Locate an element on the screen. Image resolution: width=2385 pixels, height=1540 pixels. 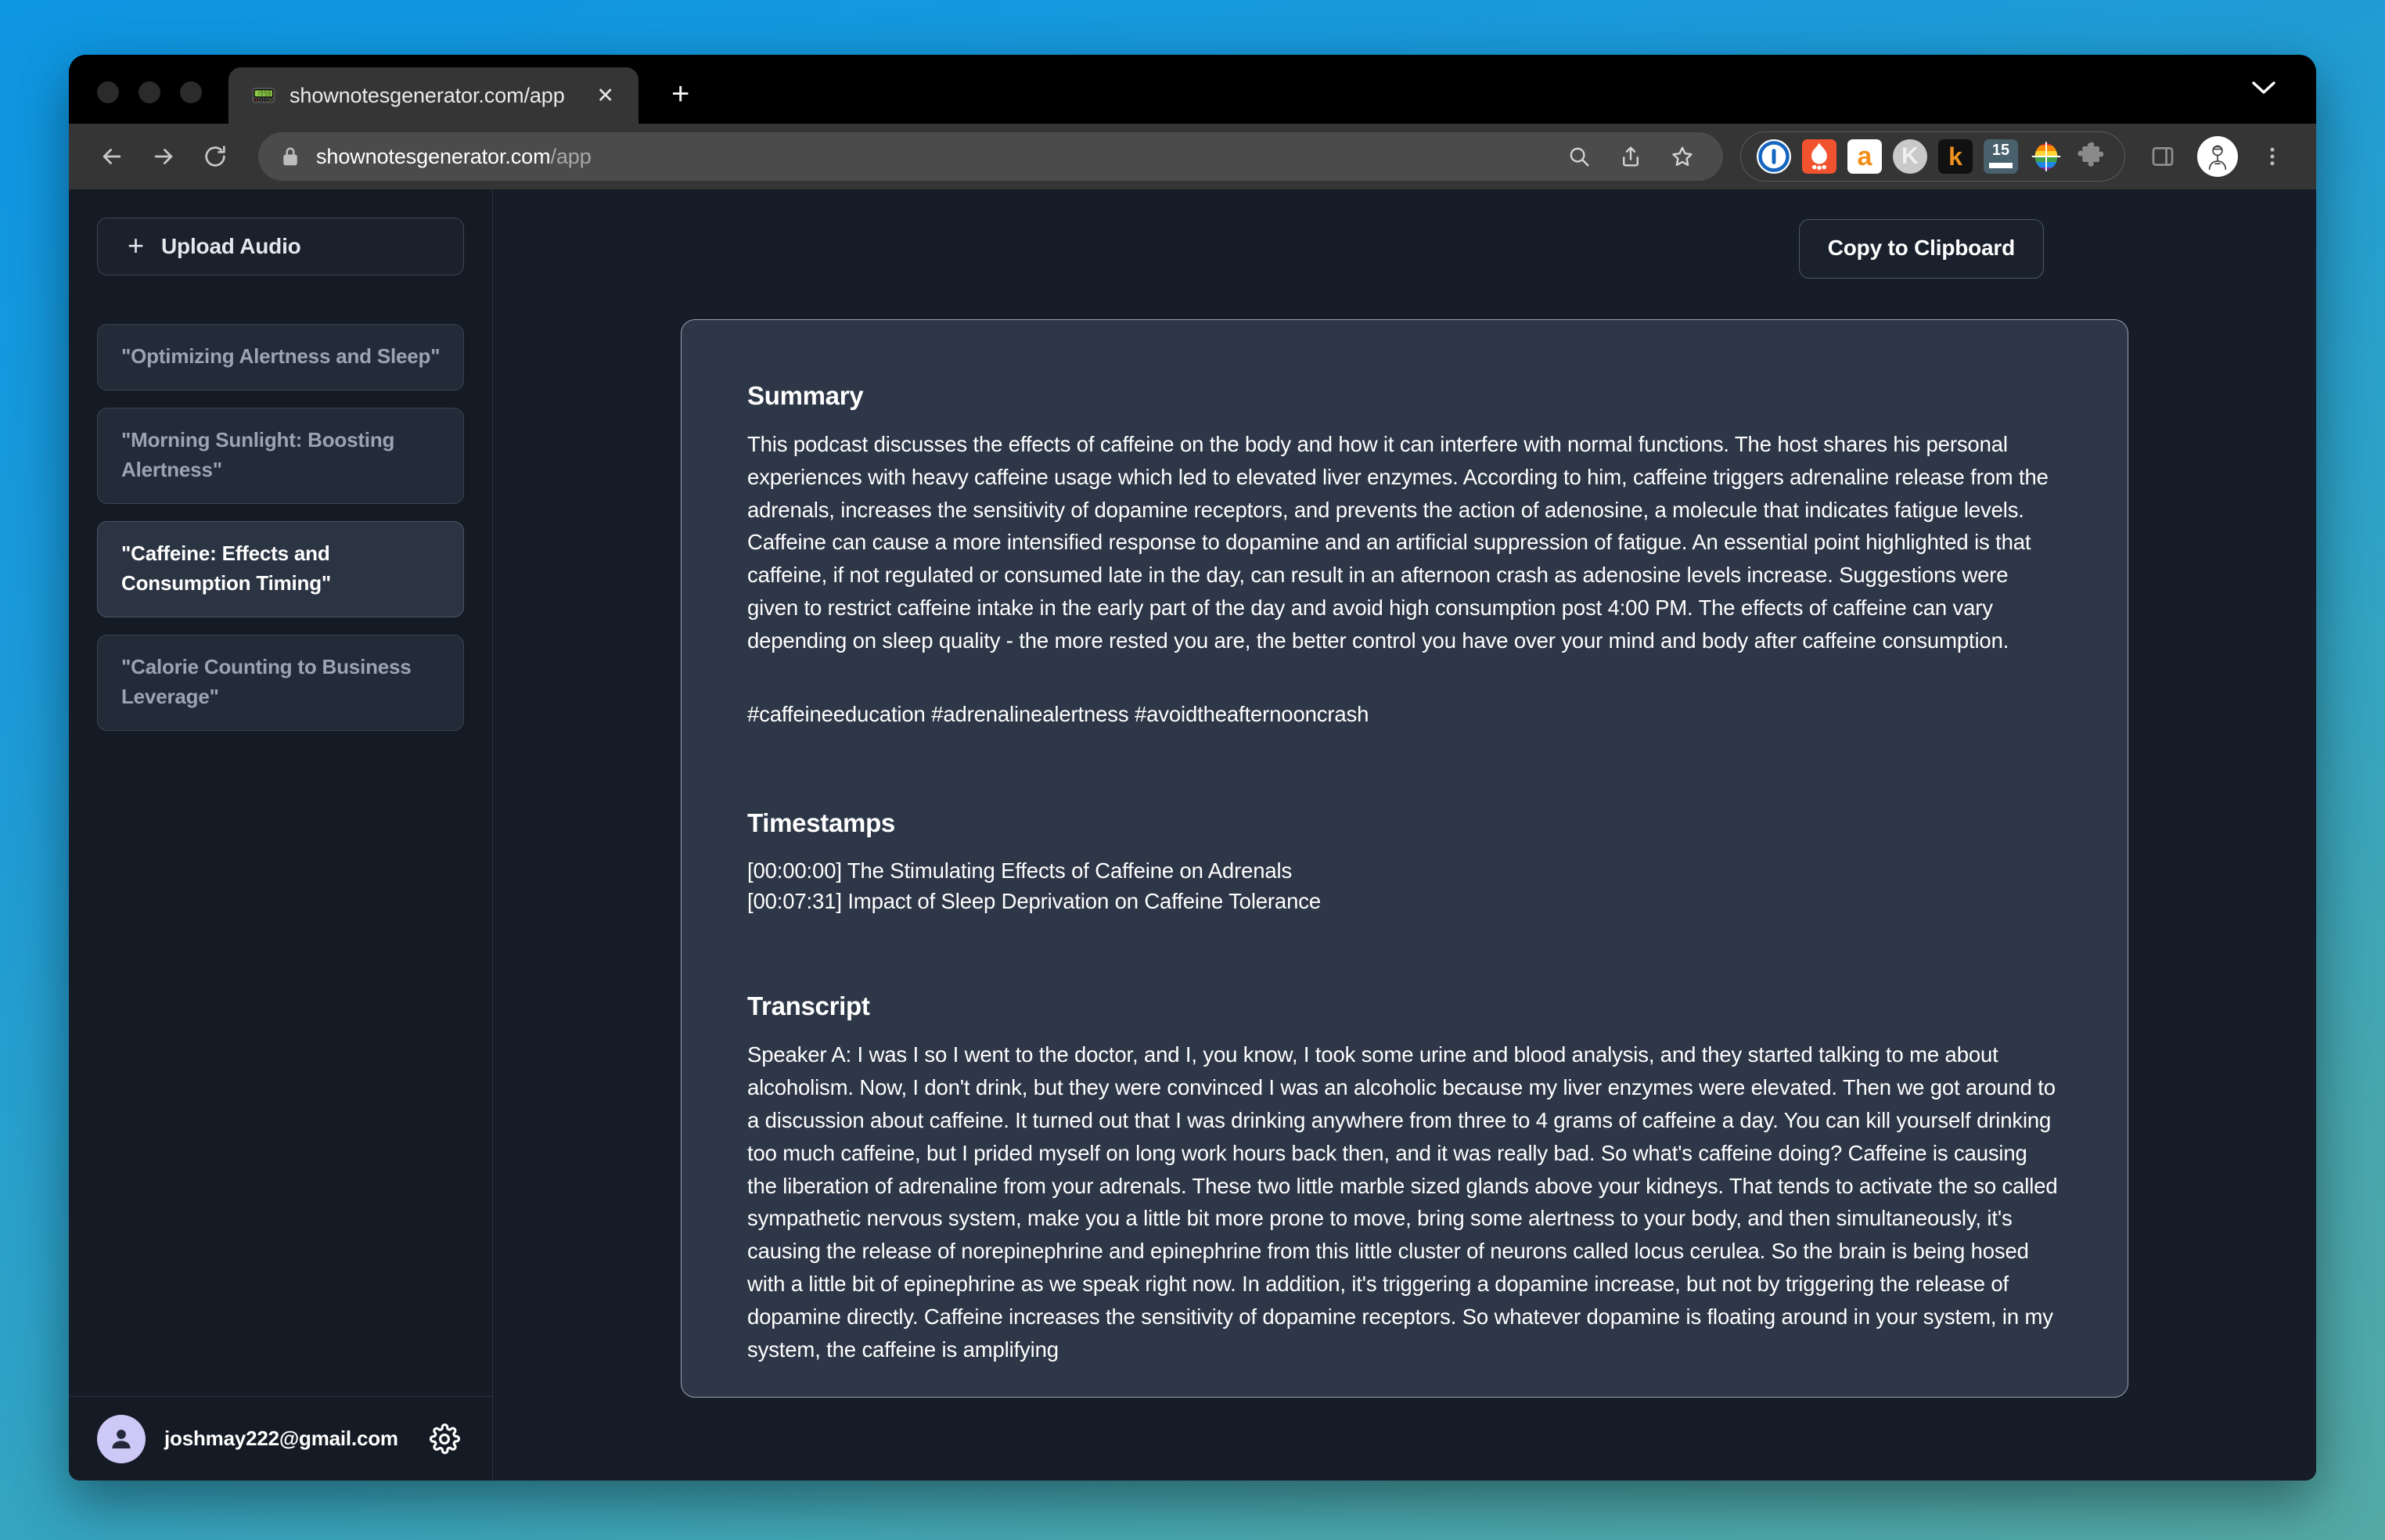
transcript-heading: Transcript is located at coordinates (808, 1006).